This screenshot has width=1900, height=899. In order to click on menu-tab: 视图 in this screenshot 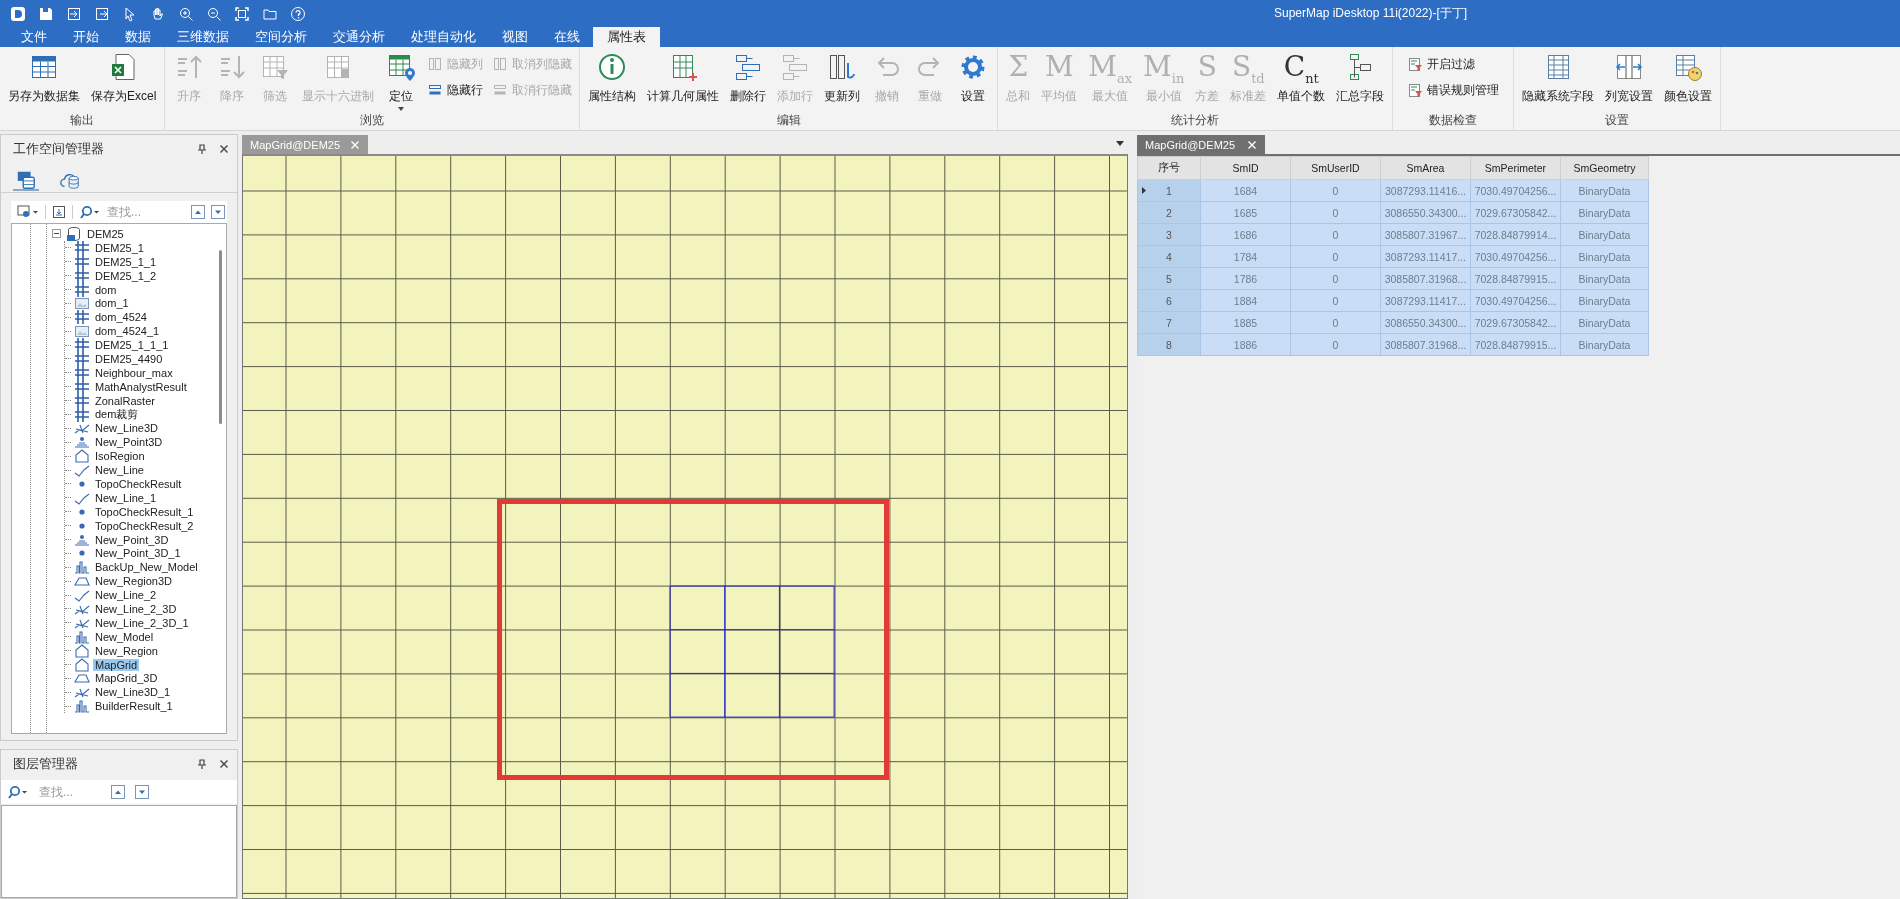, I will do `click(515, 37)`.